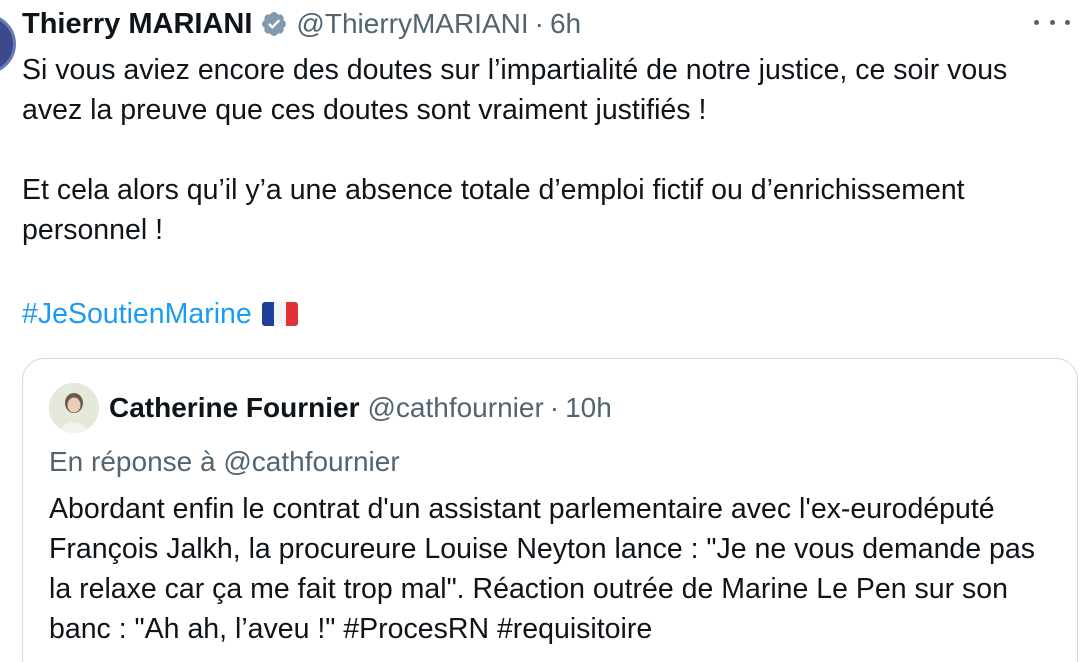 This screenshot has height=662, width=1084. I want to click on post-timestamp: 6h, so click(565, 24).